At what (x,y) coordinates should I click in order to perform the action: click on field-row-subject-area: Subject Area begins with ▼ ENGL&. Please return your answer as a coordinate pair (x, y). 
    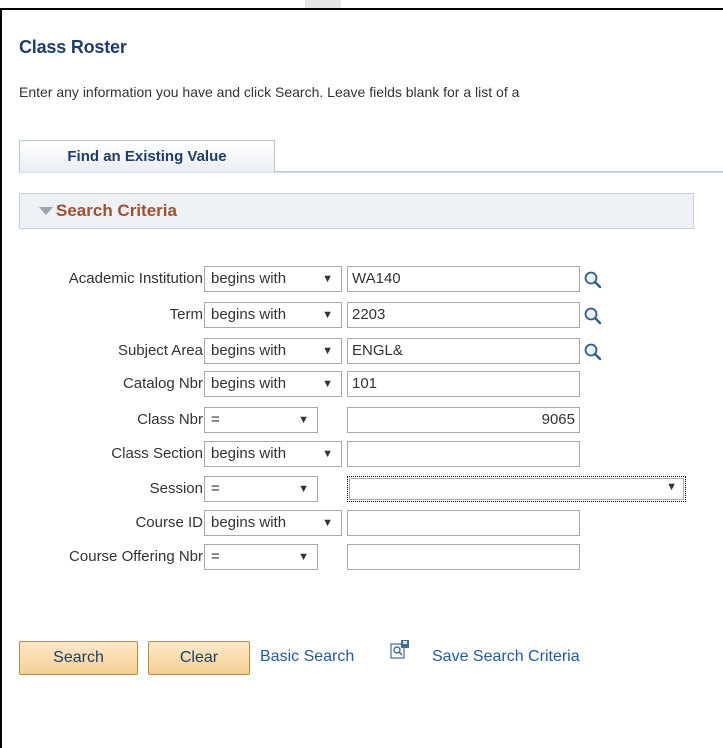
    Looking at the image, I should click on (361, 351).